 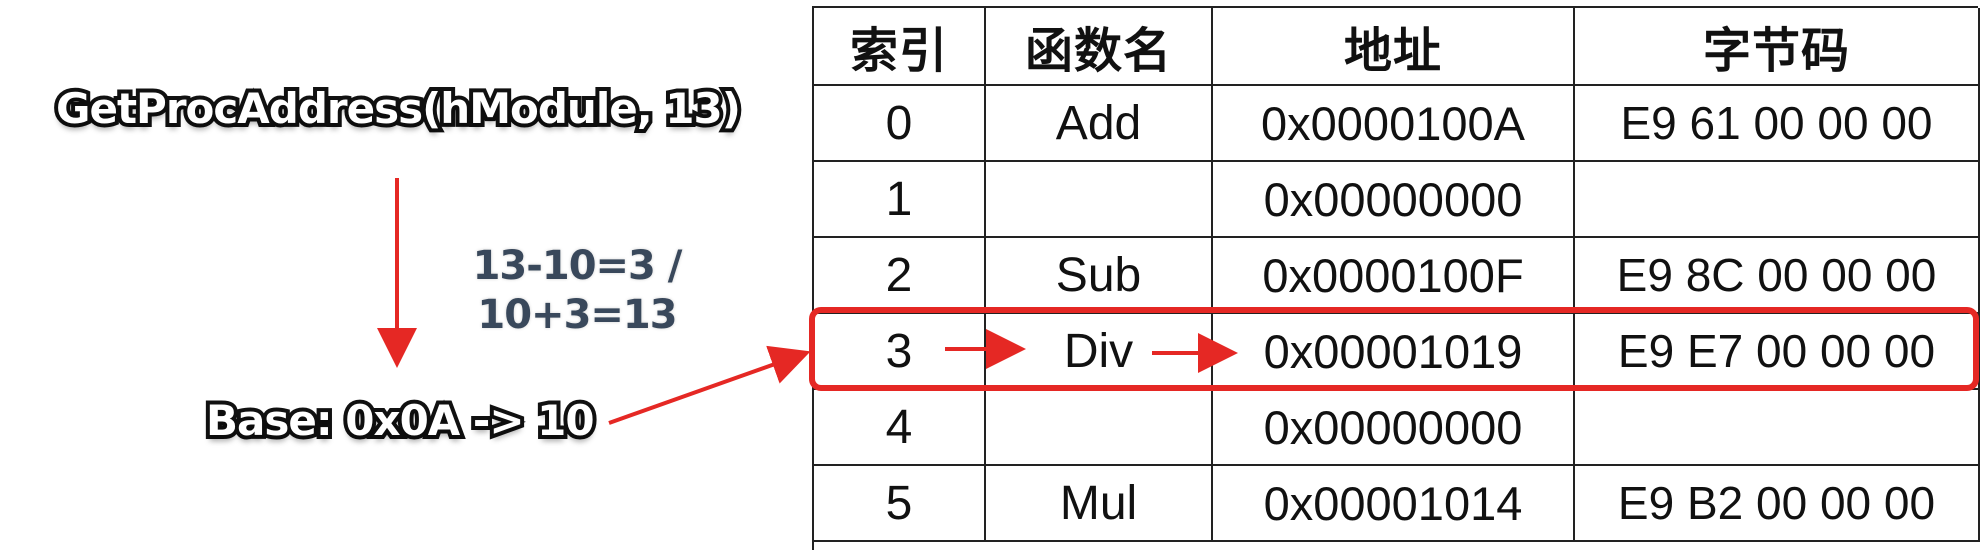 What do you see at coordinates (1777, 276) in the screenshot?
I see `table-cell-bytecode-2: E9 8C 00 00 00` at bounding box center [1777, 276].